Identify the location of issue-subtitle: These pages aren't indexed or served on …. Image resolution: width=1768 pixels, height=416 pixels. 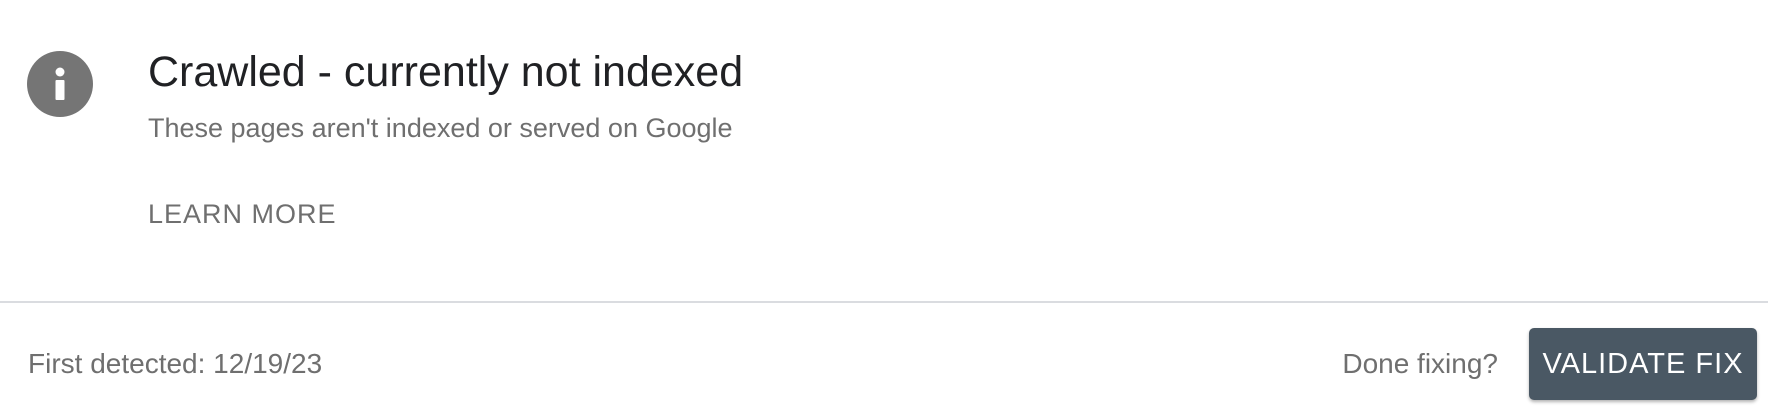
(440, 128).